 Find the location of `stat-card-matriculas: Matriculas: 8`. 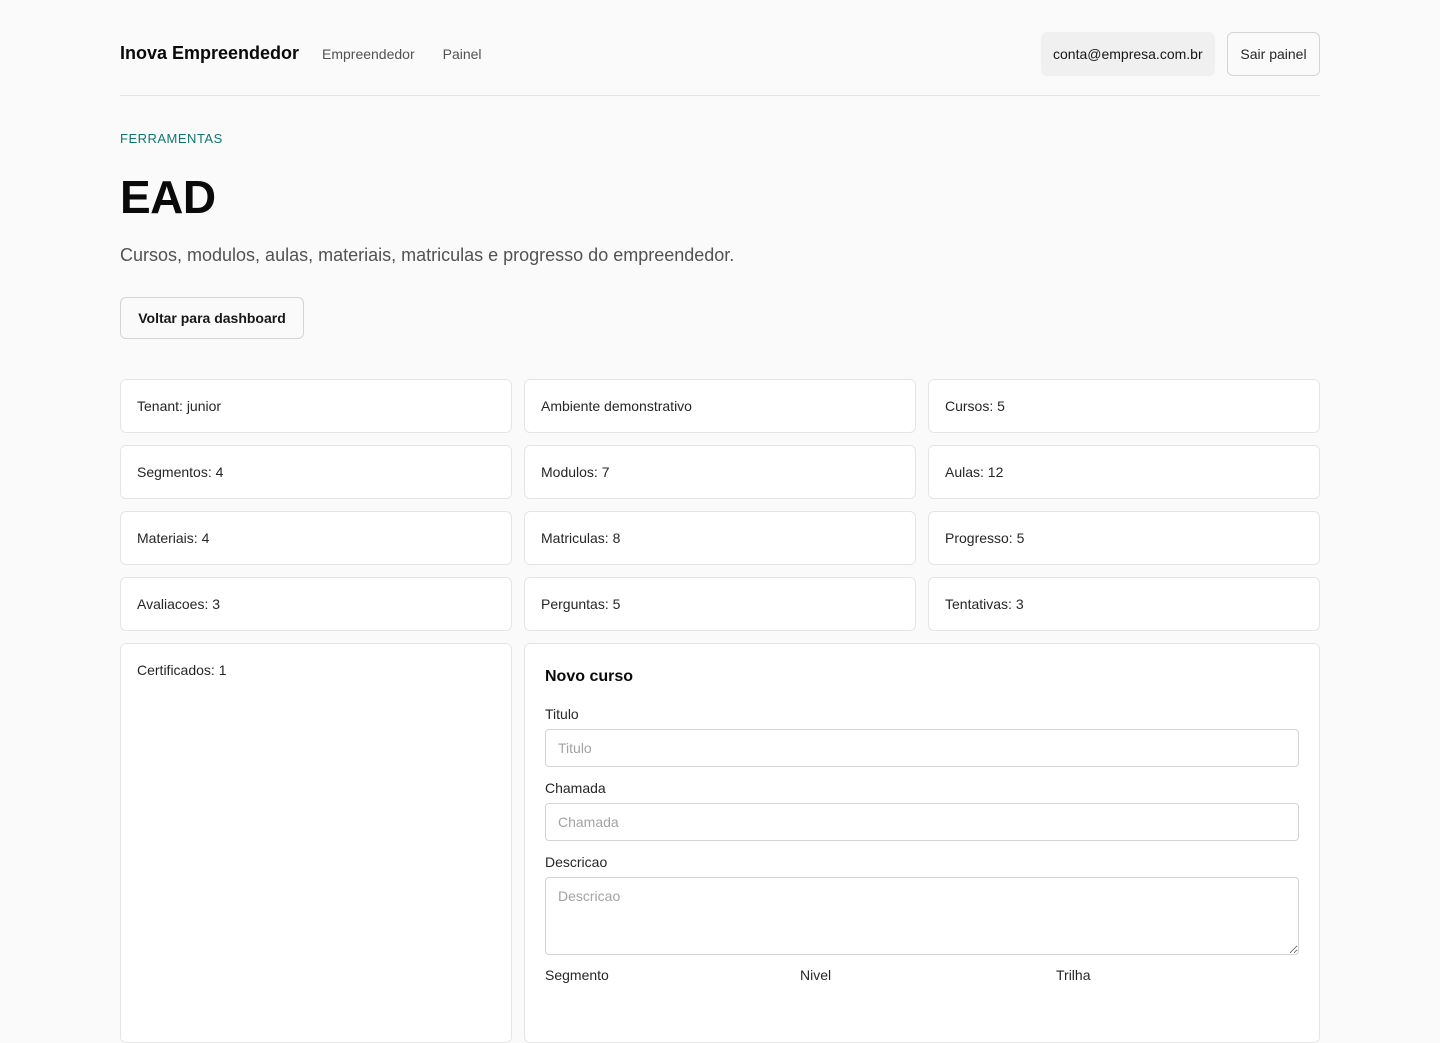

stat-card-matriculas: Matriculas: 8 is located at coordinates (720, 538).